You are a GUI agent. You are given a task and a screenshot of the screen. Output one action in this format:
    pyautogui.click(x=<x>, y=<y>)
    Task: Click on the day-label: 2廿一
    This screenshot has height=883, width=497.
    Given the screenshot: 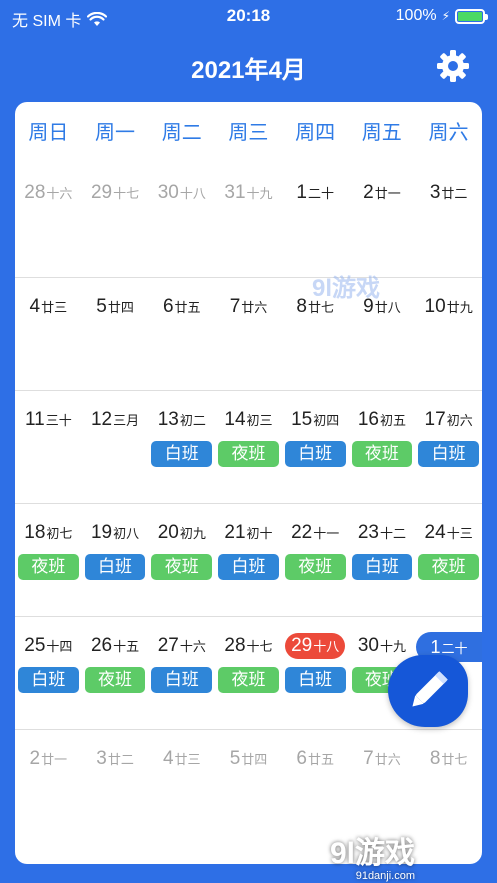 What is the action you would take?
    pyautogui.click(x=48, y=759)
    